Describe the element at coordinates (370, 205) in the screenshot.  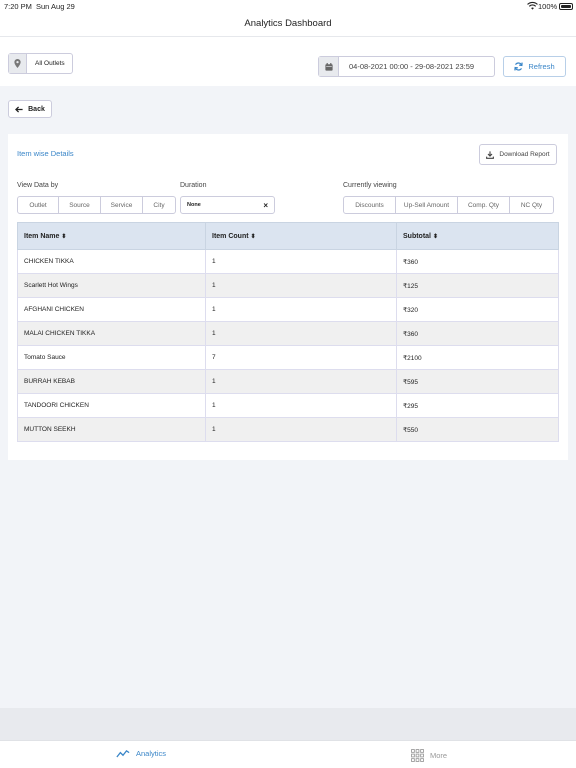
I see `viewing-discounts: Discounts` at that location.